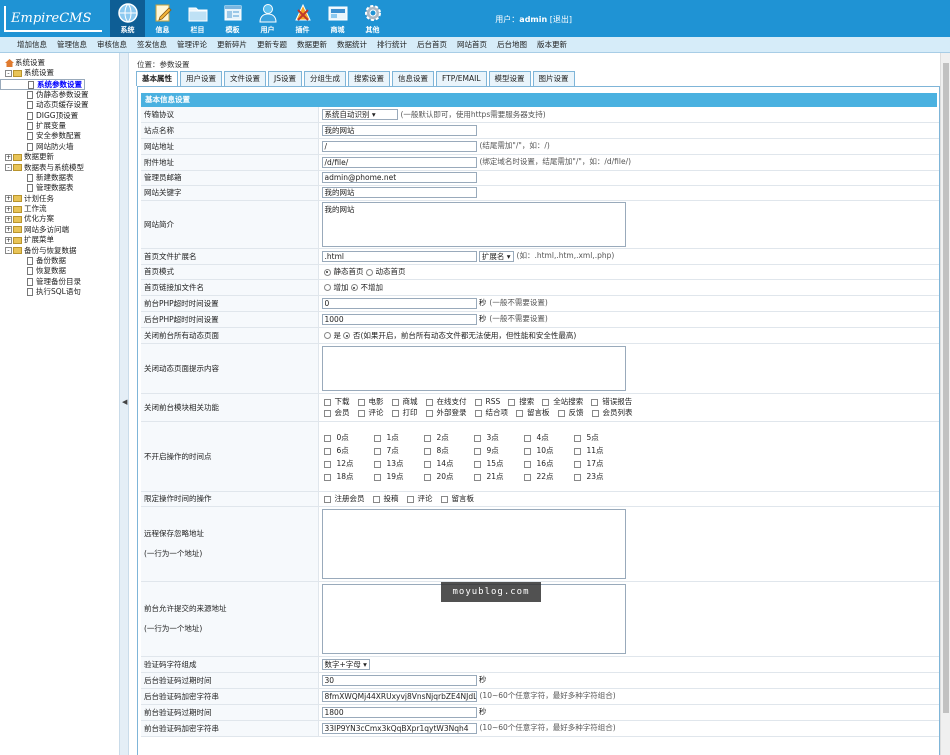  Describe the element at coordinates (372, 18) in the screenshot. I see `topnav-other: 其他` at that location.